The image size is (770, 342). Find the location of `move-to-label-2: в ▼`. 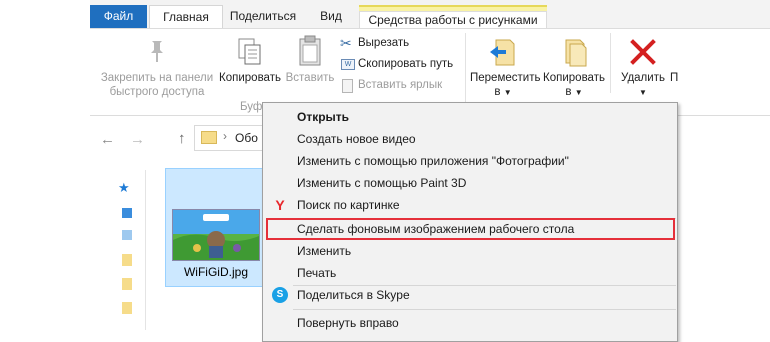

move-to-label-2: в ▼ is located at coordinates (503, 92).